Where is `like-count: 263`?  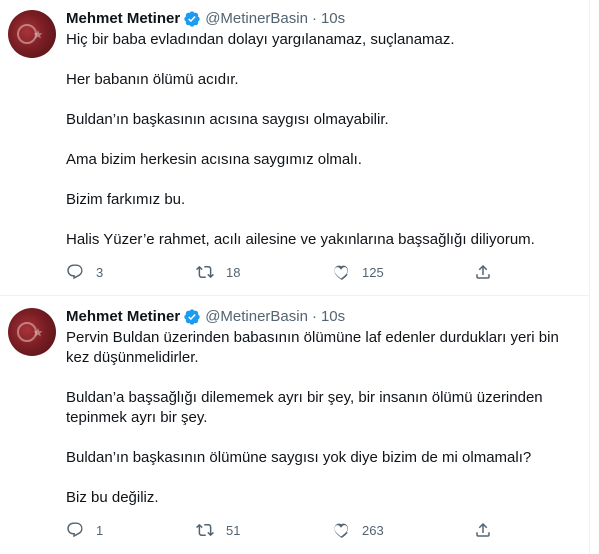
like-count: 263 is located at coordinates (373, 530).